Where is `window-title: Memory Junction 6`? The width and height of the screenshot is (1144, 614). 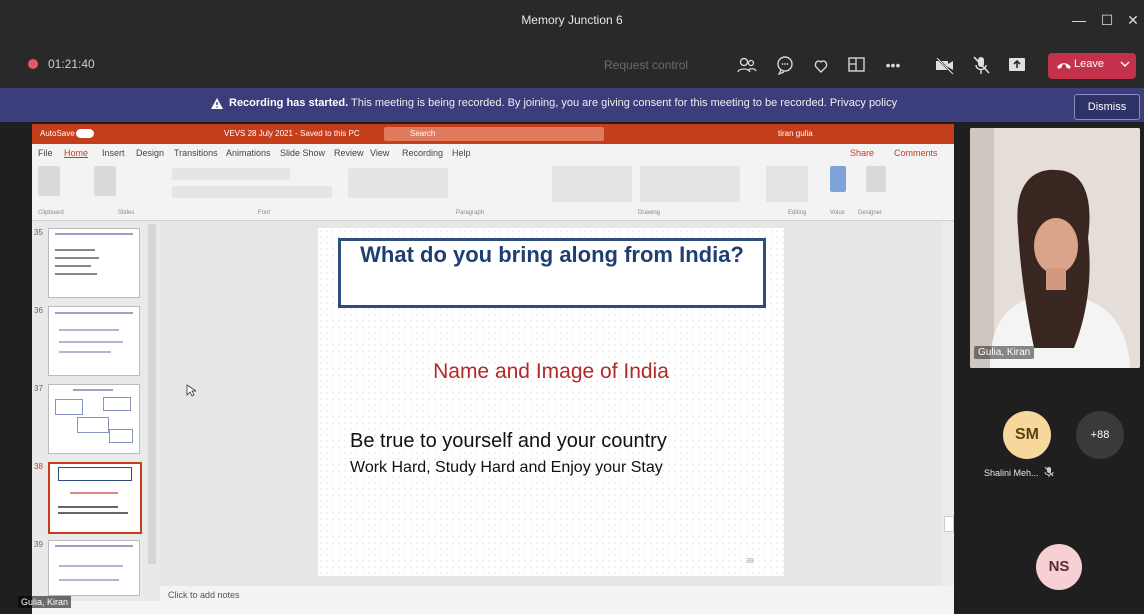
window-title: Memory Junction 6 is located at coordinates (572, 20).